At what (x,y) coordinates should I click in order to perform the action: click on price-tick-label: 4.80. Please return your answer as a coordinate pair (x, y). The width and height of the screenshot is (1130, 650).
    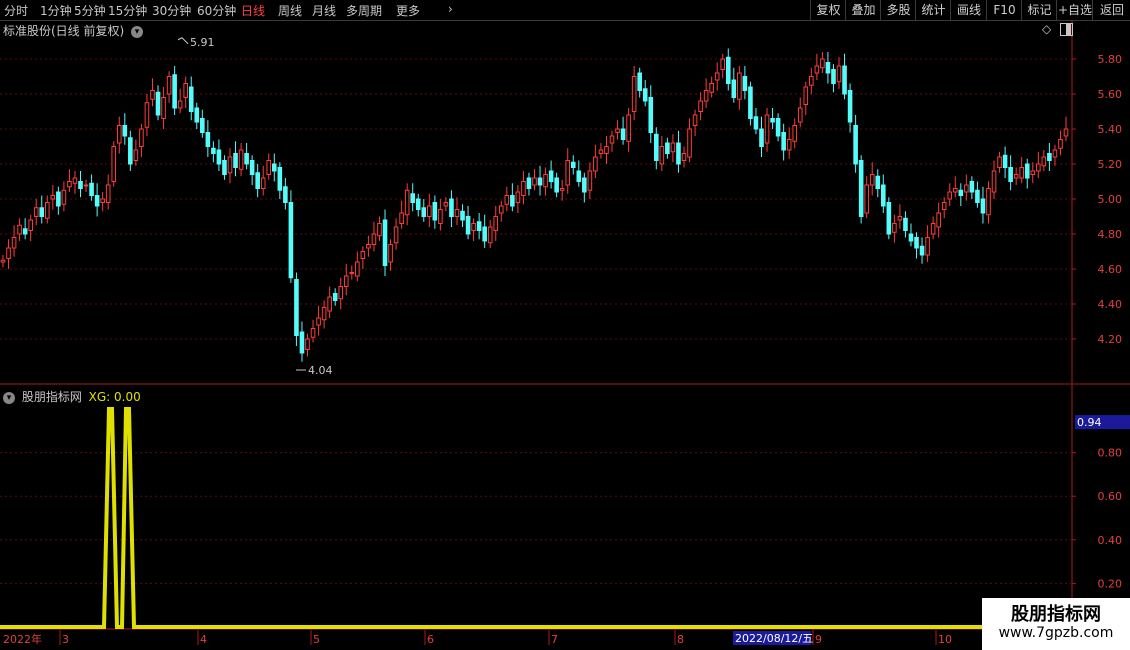
    Looking at the image, I should click on (1110, 234).